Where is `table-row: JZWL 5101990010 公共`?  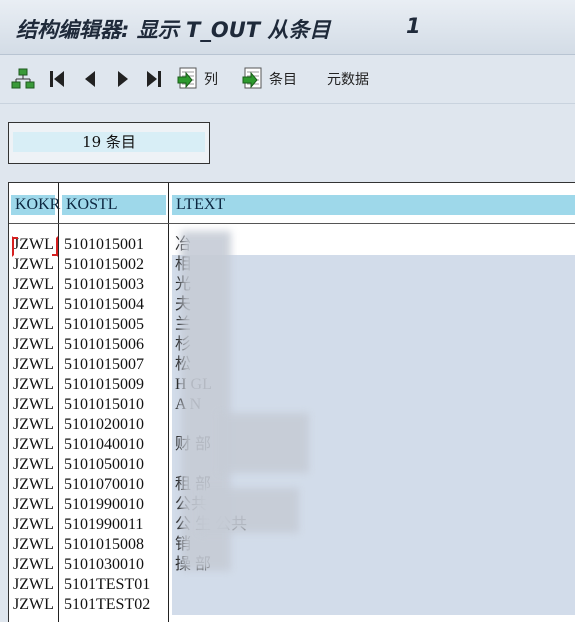
table-row: JZWL 5101990010 公共 is located at coordinates (292, 505).